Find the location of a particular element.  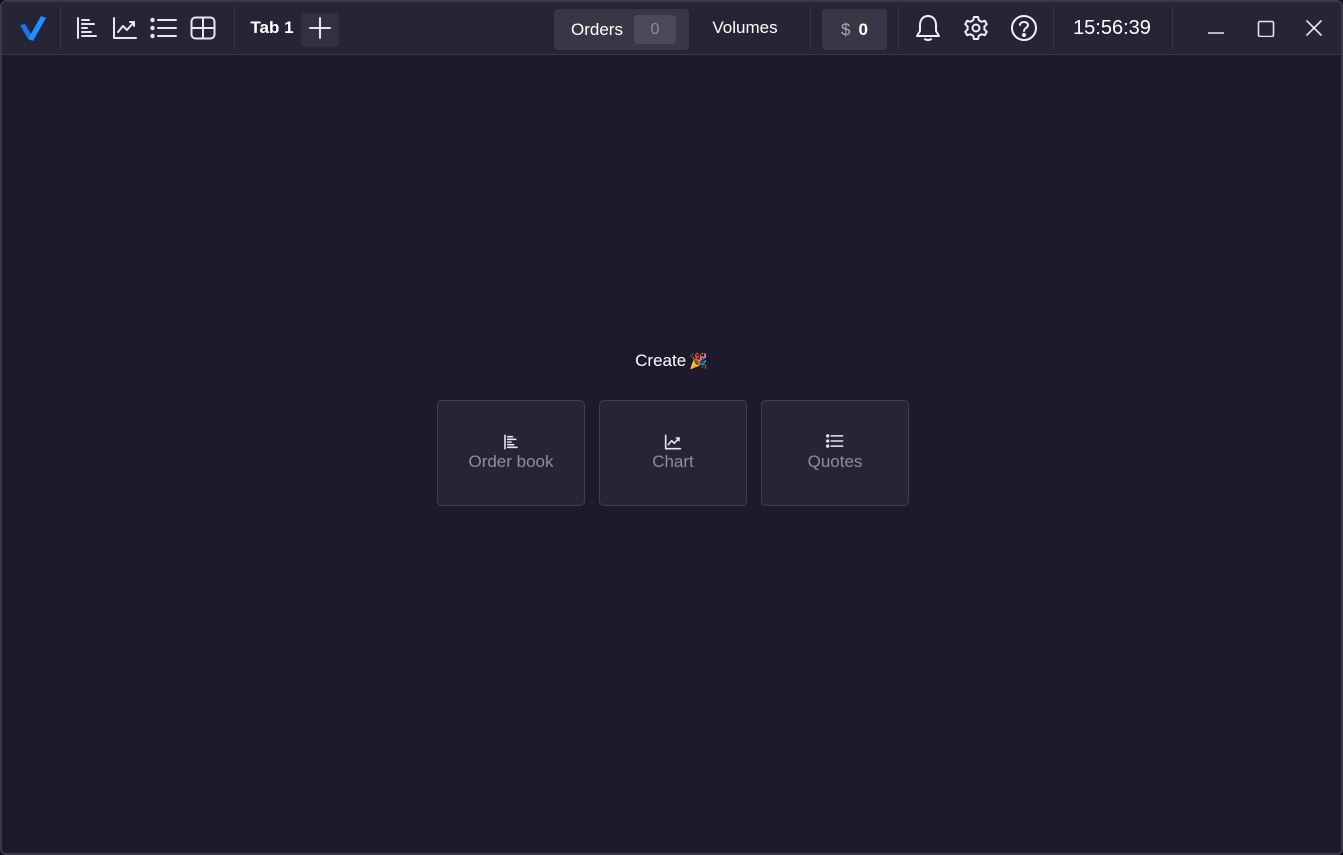

create-chart-button: Chart is located at coordinates (673, 453).